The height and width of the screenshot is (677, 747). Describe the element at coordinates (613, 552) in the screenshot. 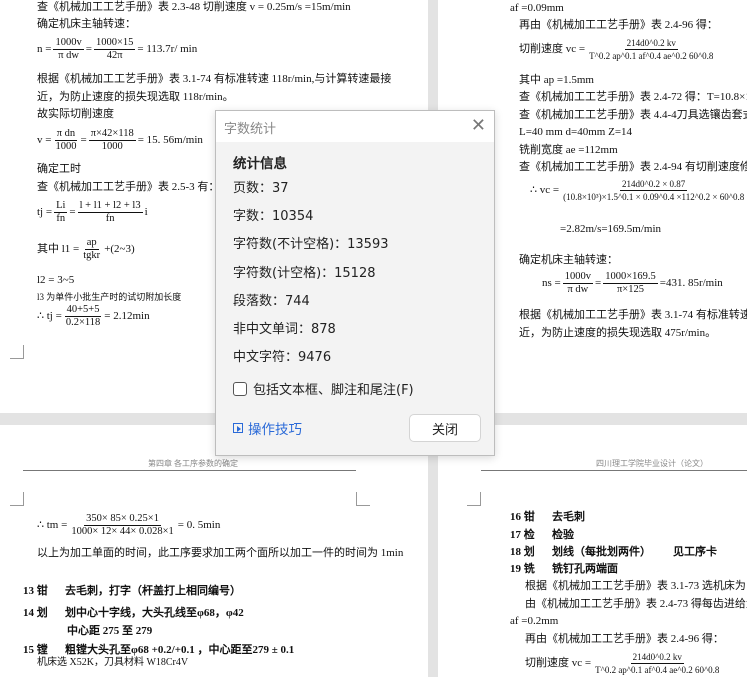

I see `process-step: 18 划划线（每批划两件） 见工序卡` at that location.